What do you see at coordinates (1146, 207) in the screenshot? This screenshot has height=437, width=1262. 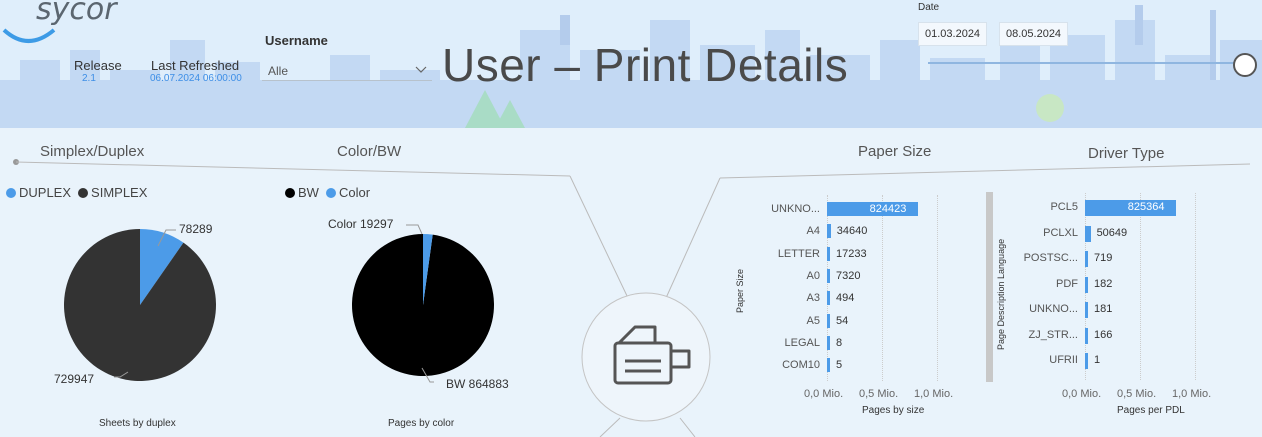 I see `bar-value-label: 825364` at bounding box center [1146, 207].